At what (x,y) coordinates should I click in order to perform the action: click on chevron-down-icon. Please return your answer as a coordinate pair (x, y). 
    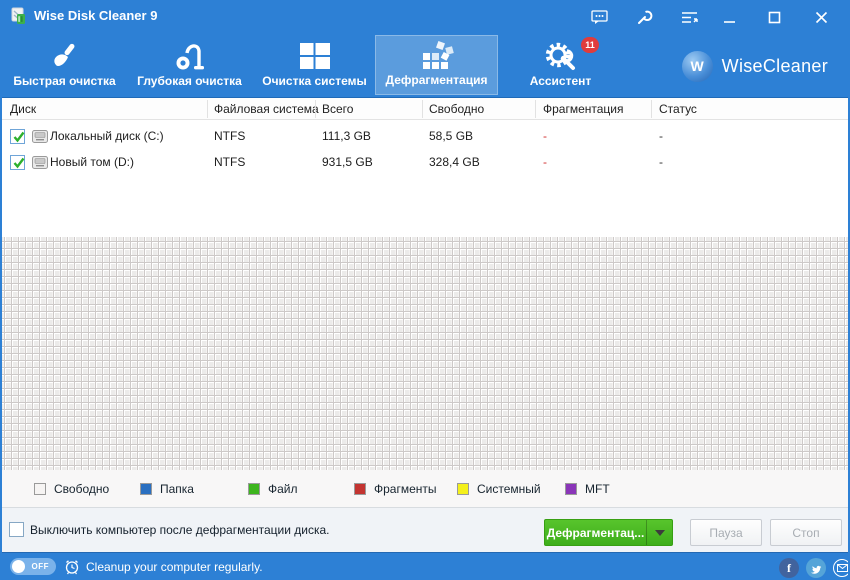
    Looking at the image, I should click on (659, 532).